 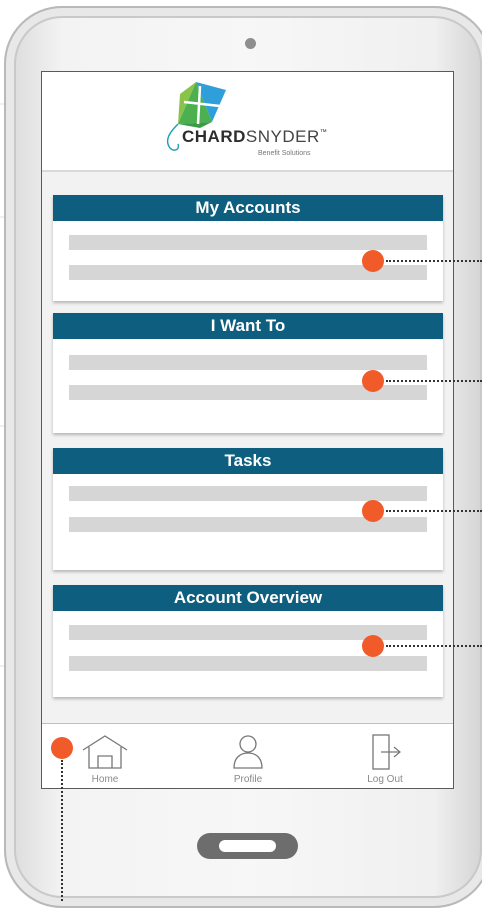 I want to click on annotation-dot-tasks, so click(x=373, y=511).